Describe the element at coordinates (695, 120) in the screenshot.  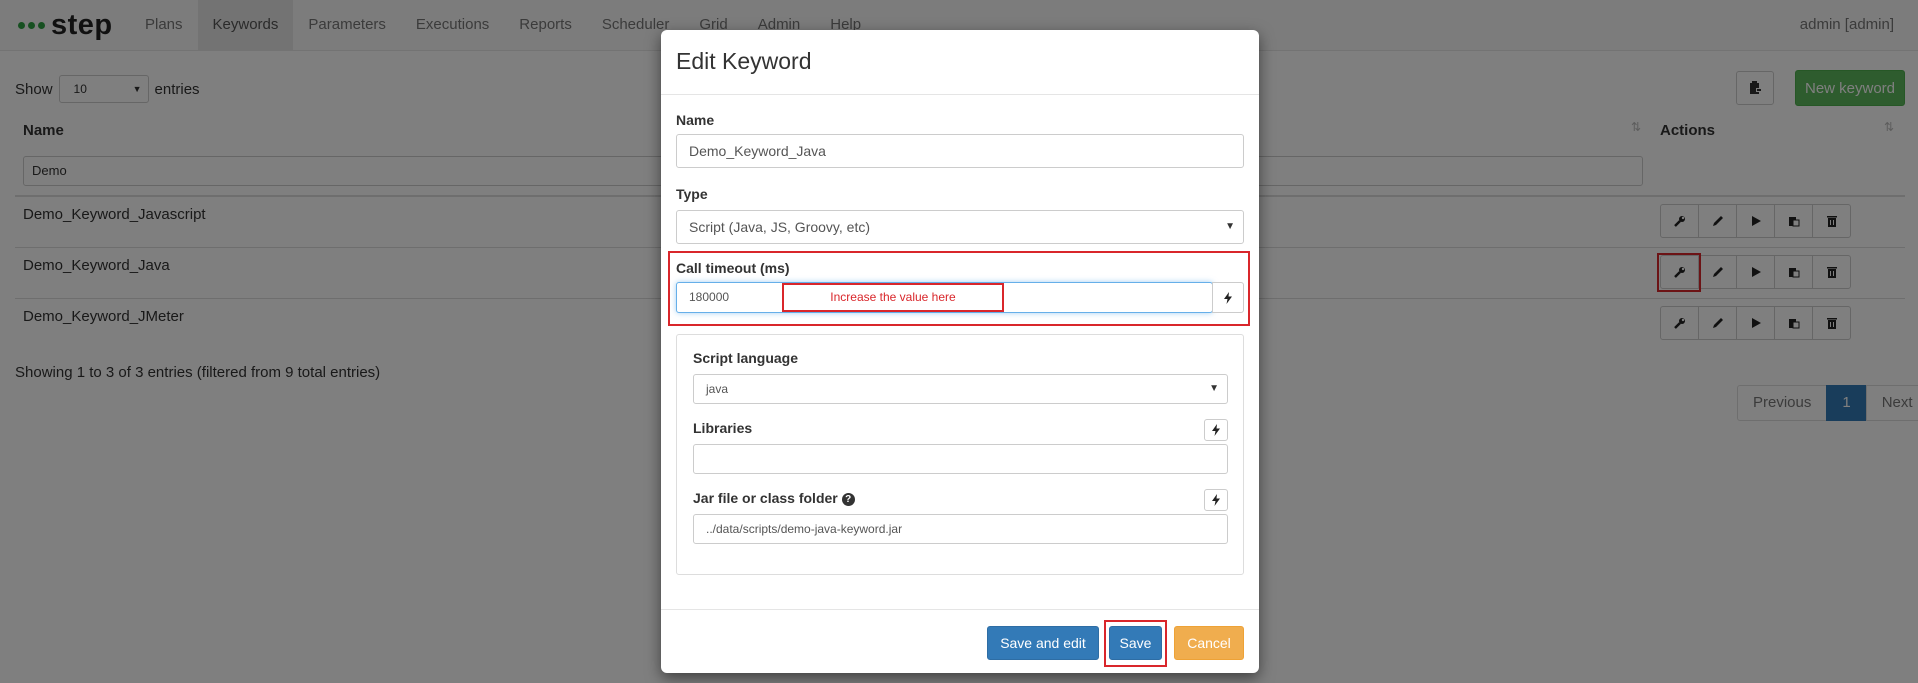
I see `name-label: Name` at that location.